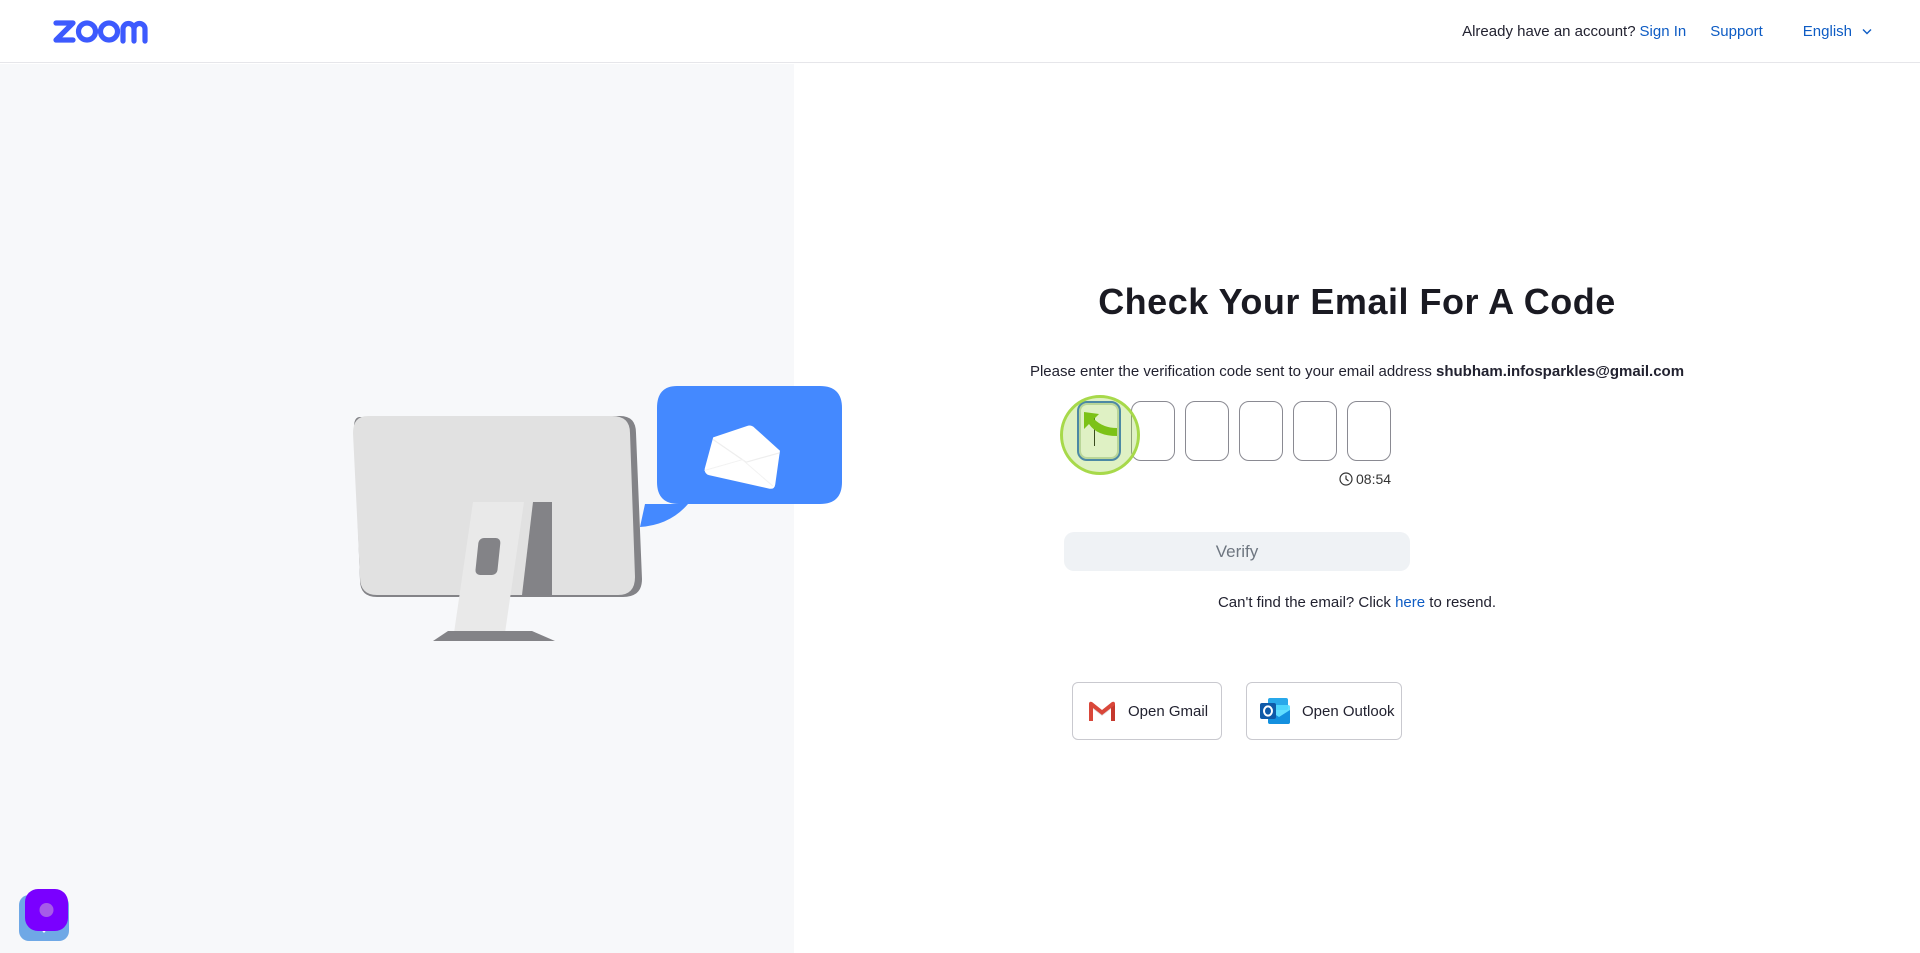 This screenshot has height=953, width=1920. I want to click on chevron-down-icon, so click(1867, 32).